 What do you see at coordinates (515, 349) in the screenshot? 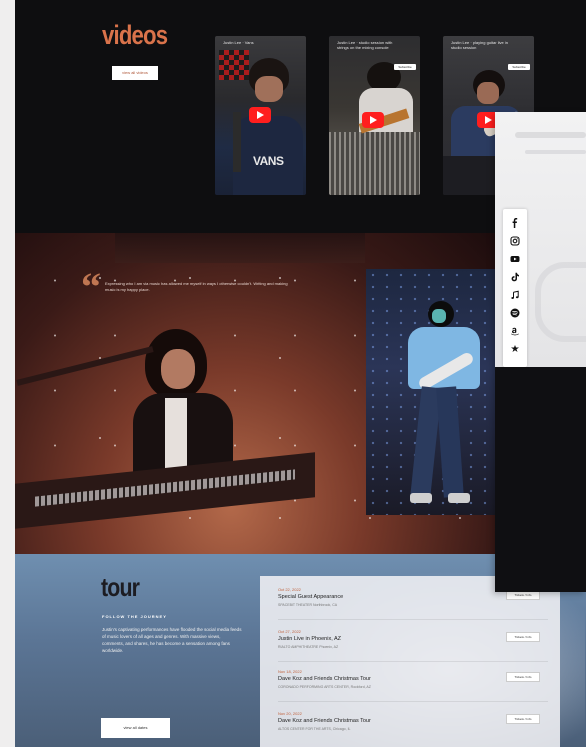
I see `streaming-icon` at bounding box center [515, 349].